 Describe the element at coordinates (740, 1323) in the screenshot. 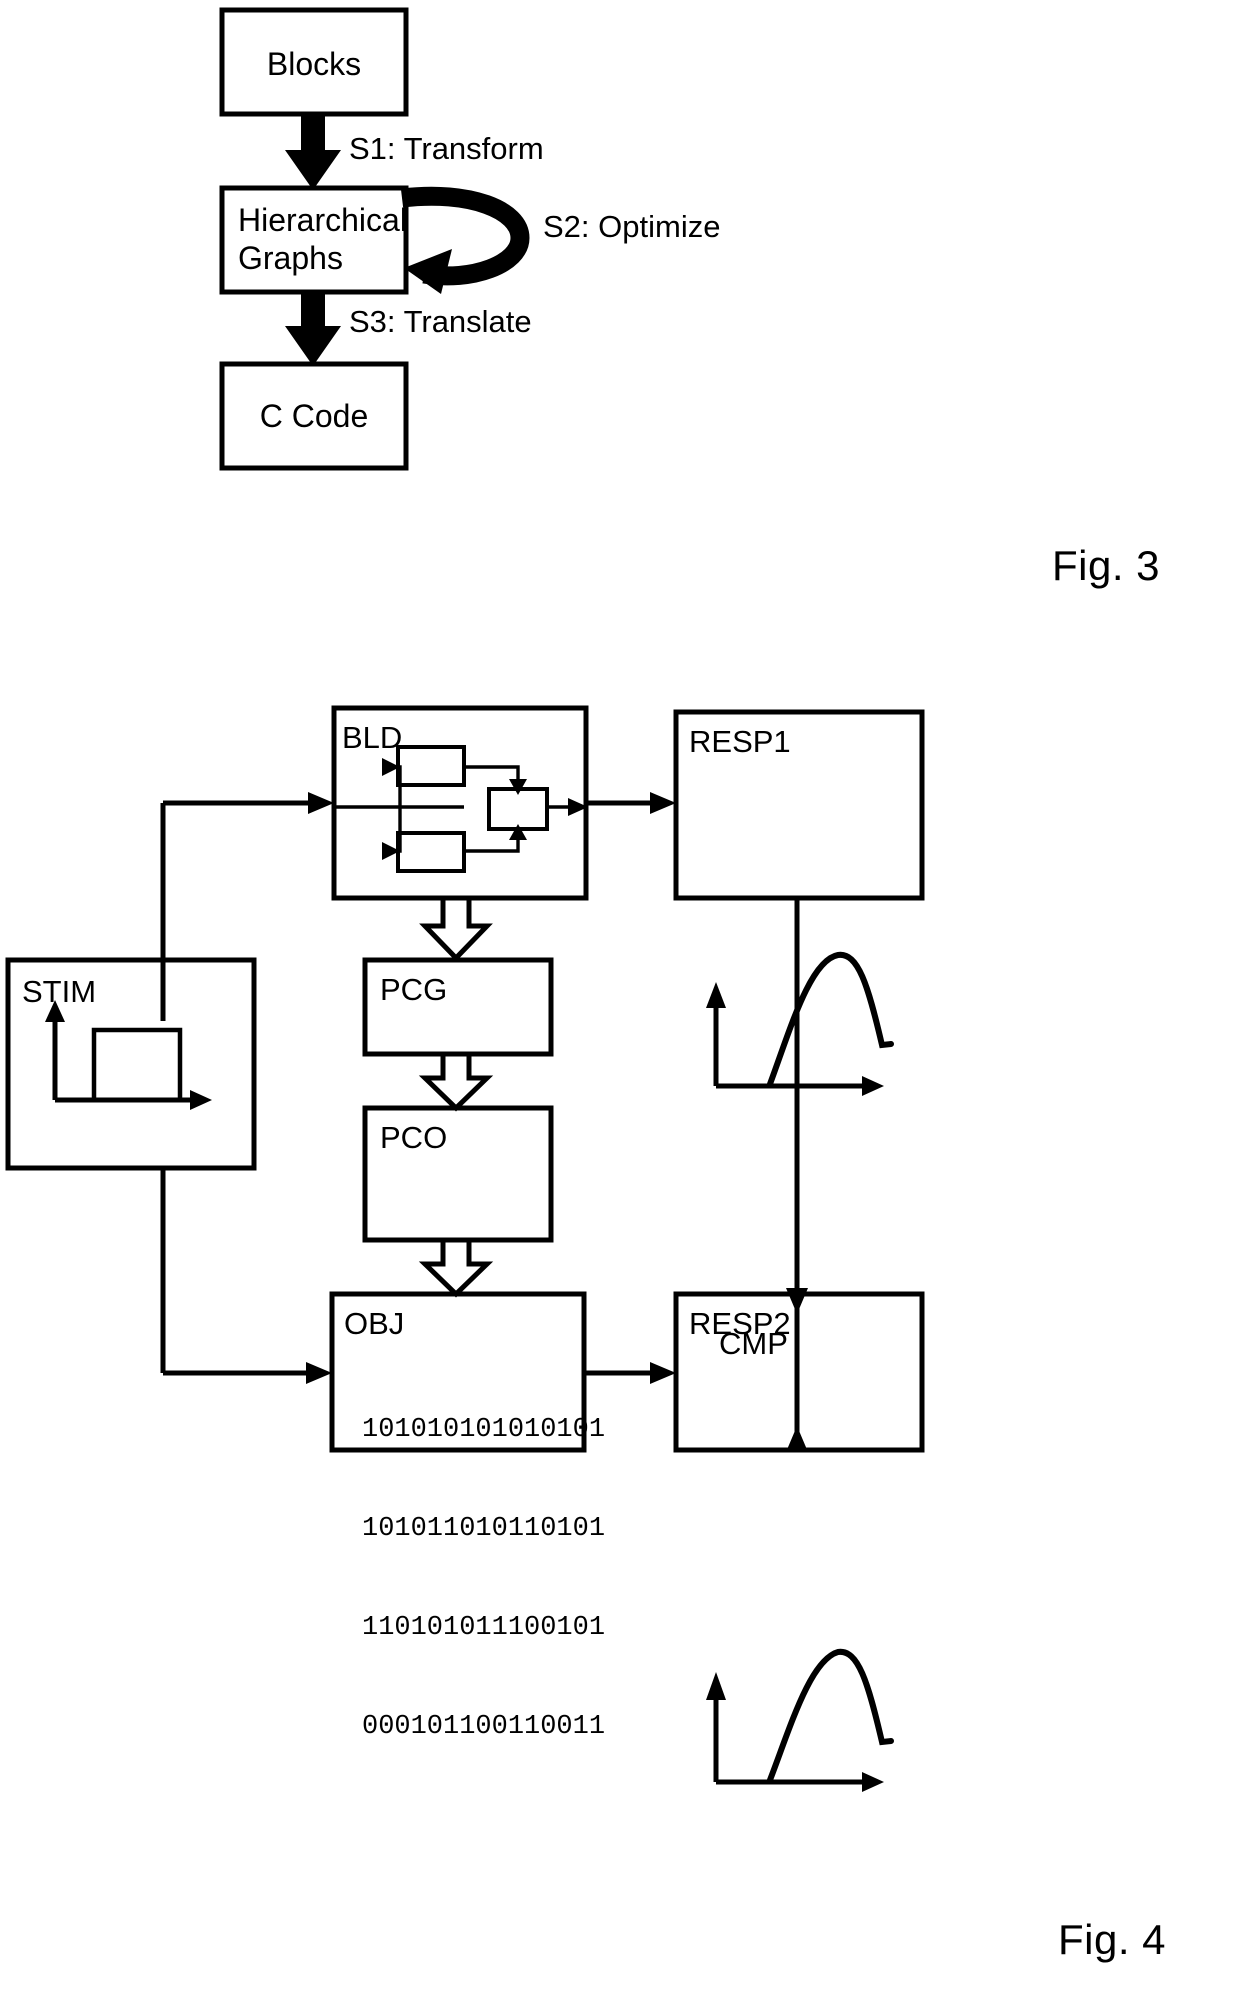

I see `node-resp2-label: RESP2` at that location.